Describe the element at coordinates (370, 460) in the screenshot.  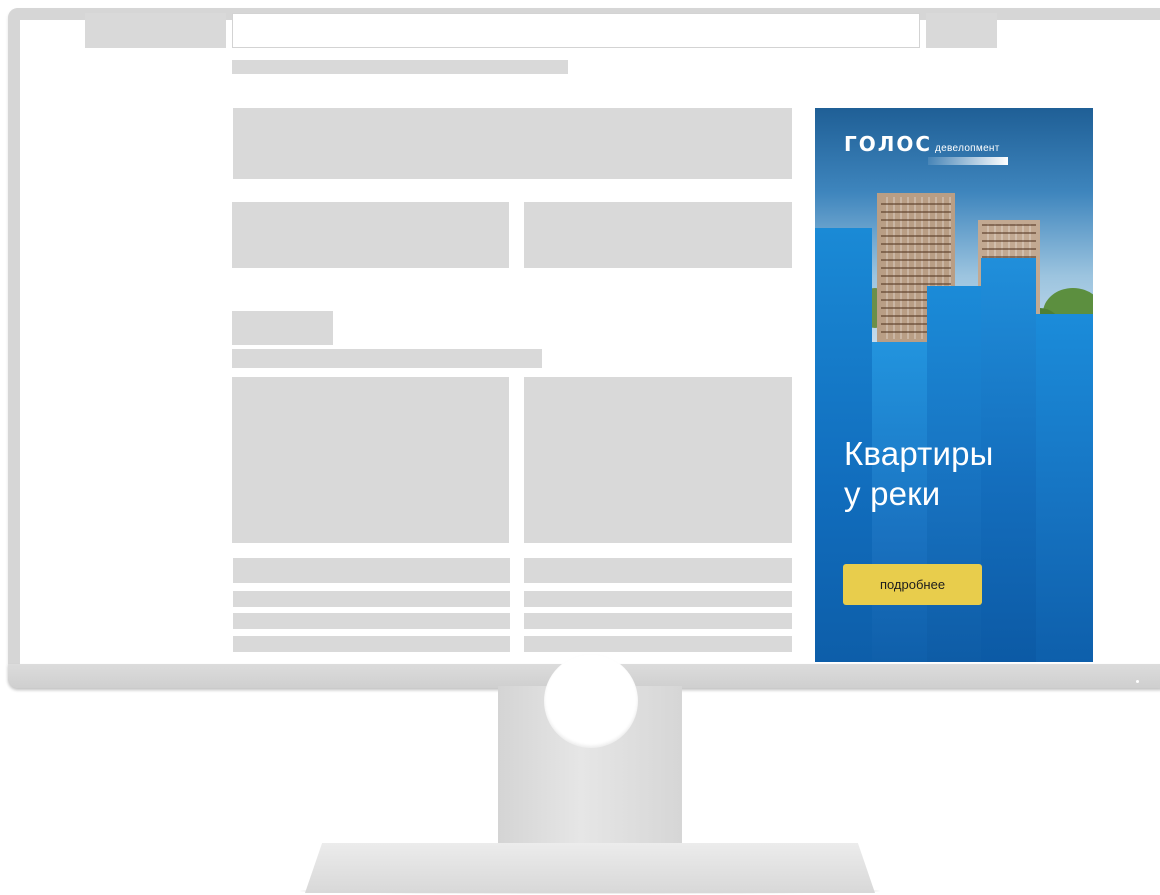
I see `image-left-placeholder` at that location.